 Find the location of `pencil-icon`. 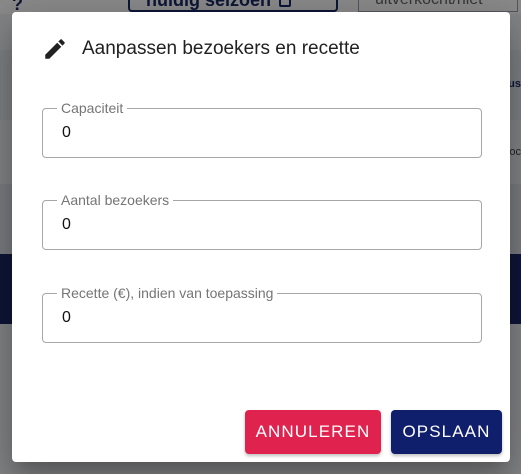

pencil-icon is located at coordinates (55, 49).